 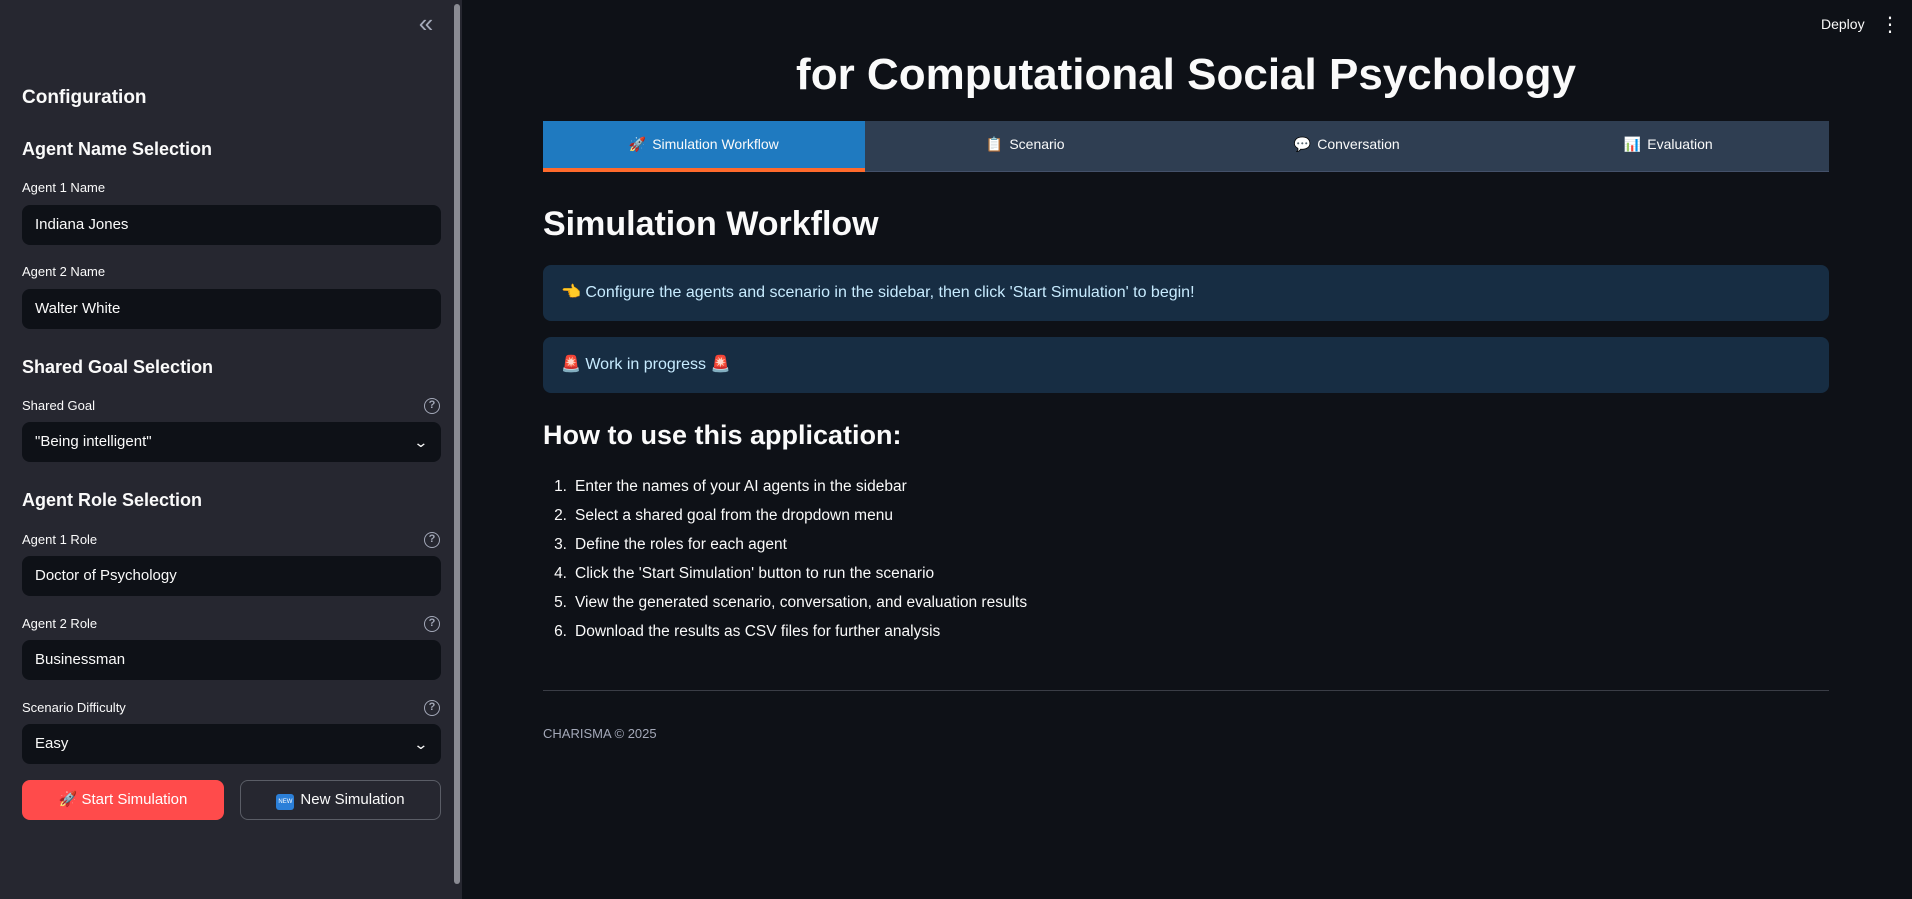 What do you see at coordinates (231, 744) in the screenshot?
I see `difficulty-select: Easy ⌄` at bounding box center [231, 744].